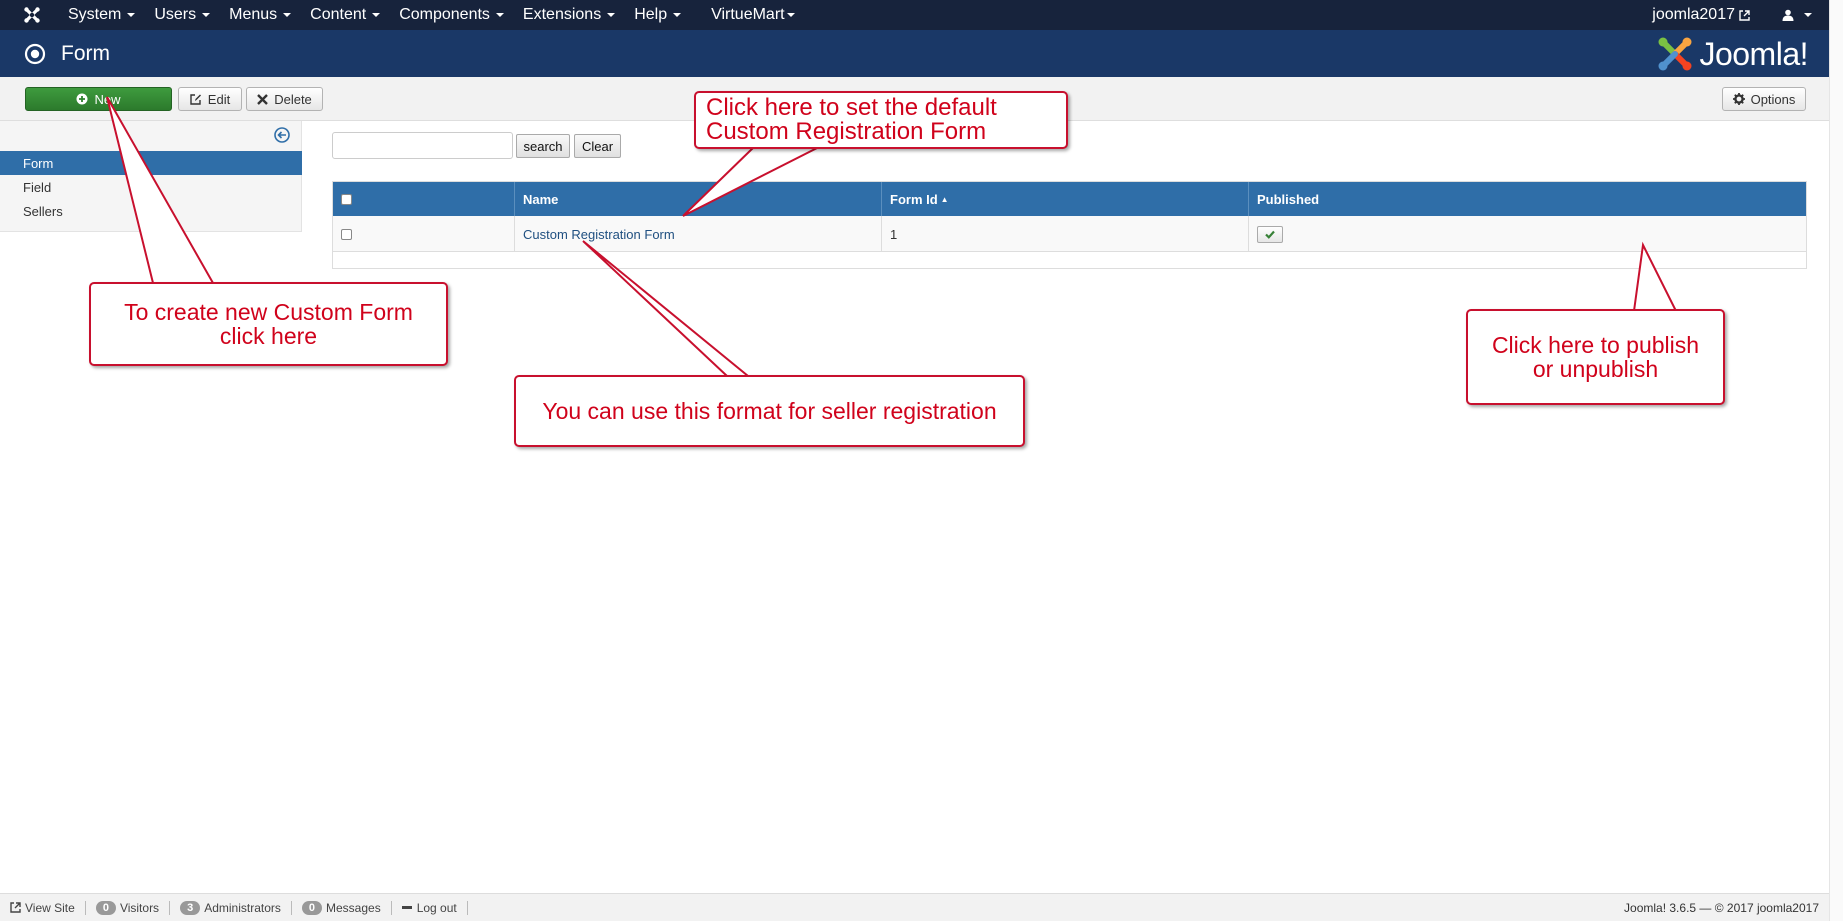 The image size is (1843, 921). I want to click on joomla-logo: Joomla!, so click(1731, 54).